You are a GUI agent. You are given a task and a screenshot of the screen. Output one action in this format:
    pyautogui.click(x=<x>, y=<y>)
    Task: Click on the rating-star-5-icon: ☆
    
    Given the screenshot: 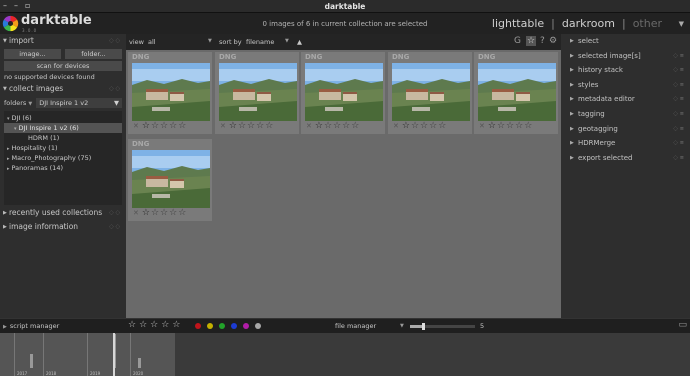 What is the action you would take?
    pyautogui.click(x=176, y=325)
    